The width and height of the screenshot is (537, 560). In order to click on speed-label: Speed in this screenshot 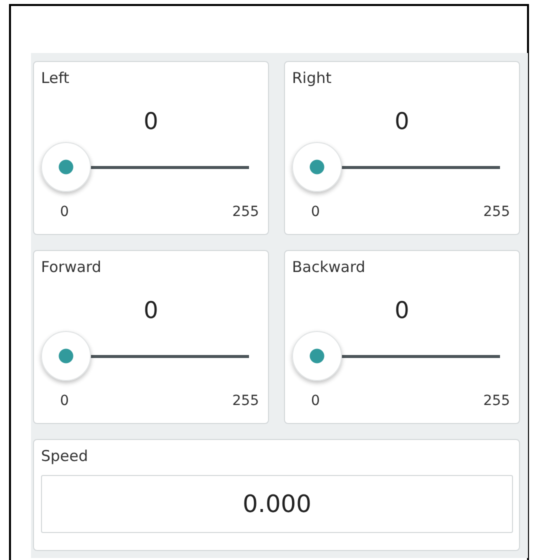, I will do `click(64, 456)`.